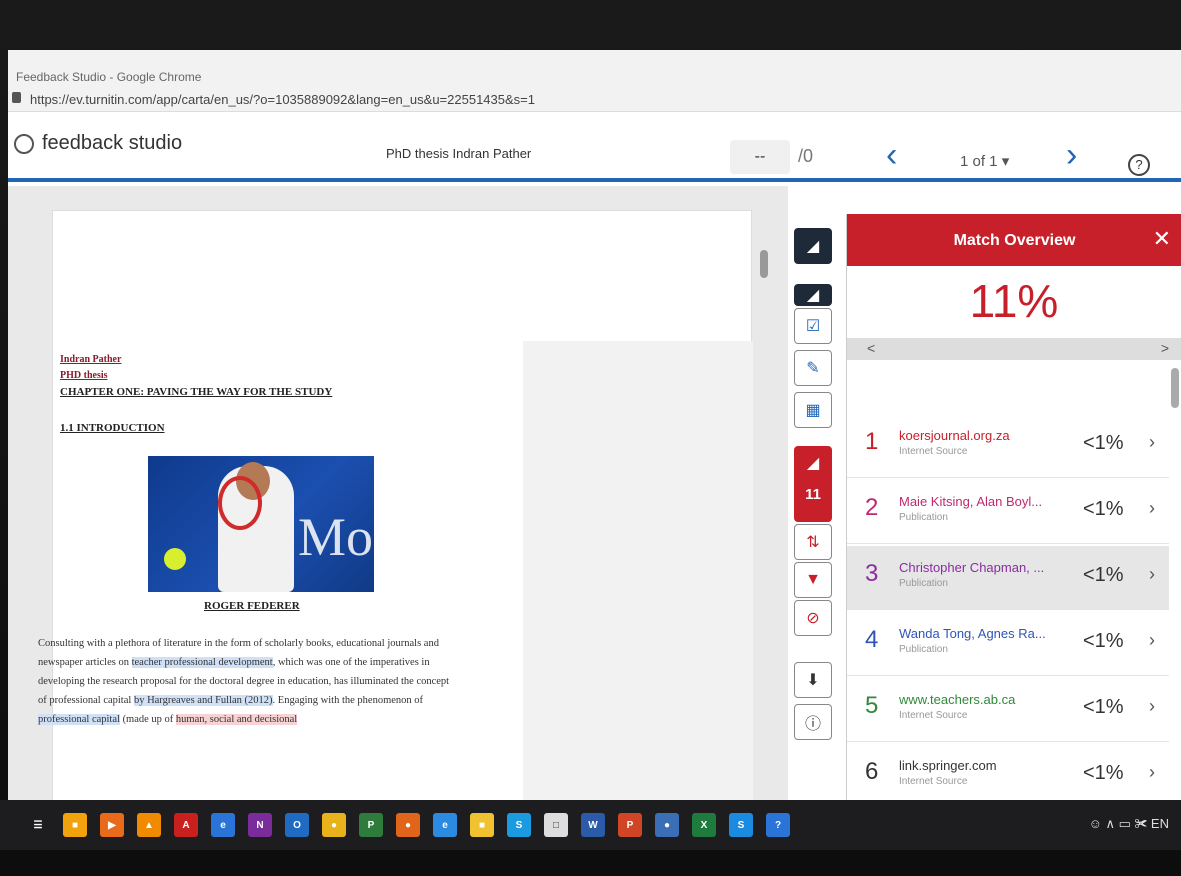 Image resolution: width=1181 pixels, height=876 pixels. Describe the element at coordinates (202, 662) in the screenshot. I see `match-highlight: teacher professional development` at that location.